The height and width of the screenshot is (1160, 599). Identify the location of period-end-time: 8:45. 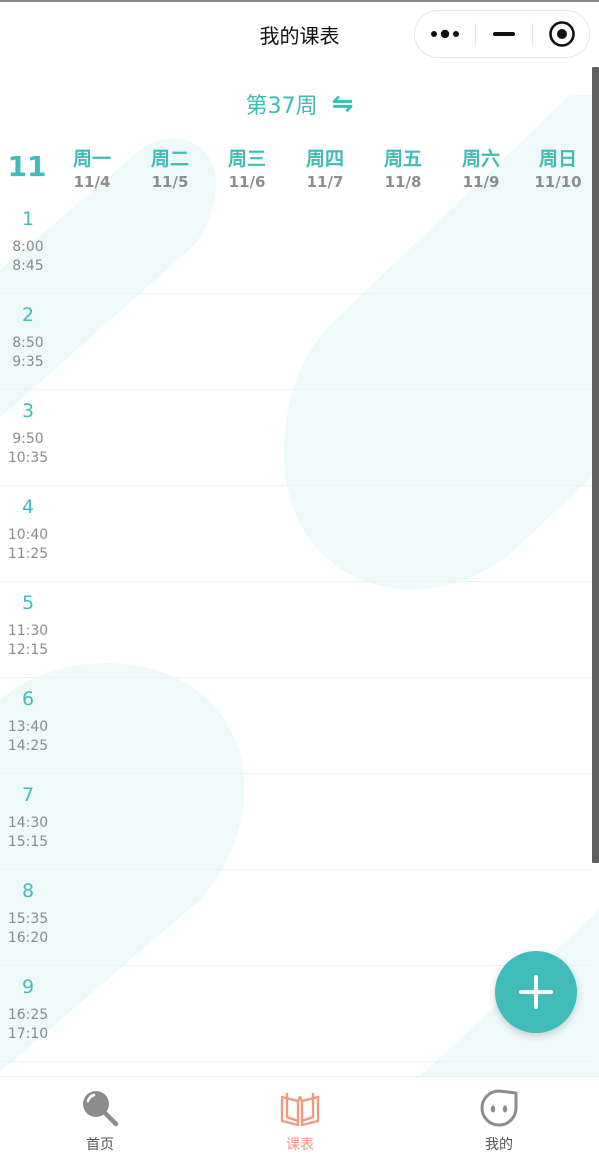
(28, 266).